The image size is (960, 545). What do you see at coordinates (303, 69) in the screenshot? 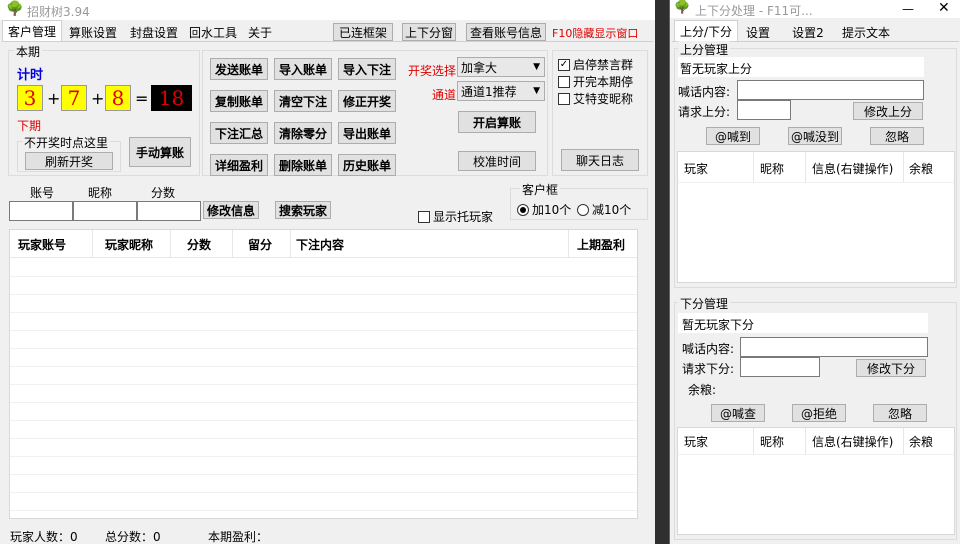
I see `import-bill-button: 导入账单` at bounding box center [303, 69].